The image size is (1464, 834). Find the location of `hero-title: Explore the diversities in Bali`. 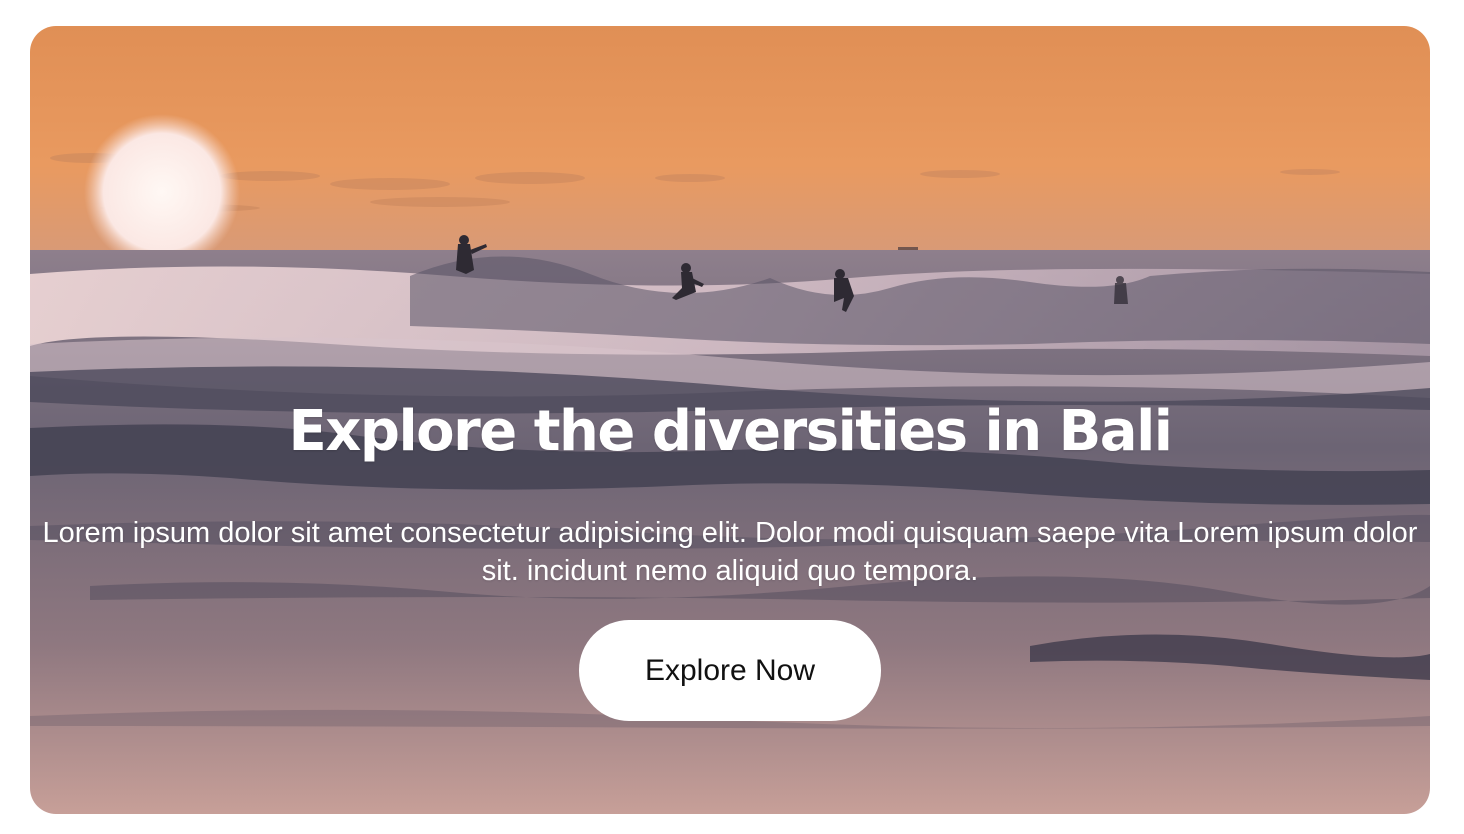

hero-title: Explore the diversities in Bali is located at coordinates (730, 431).